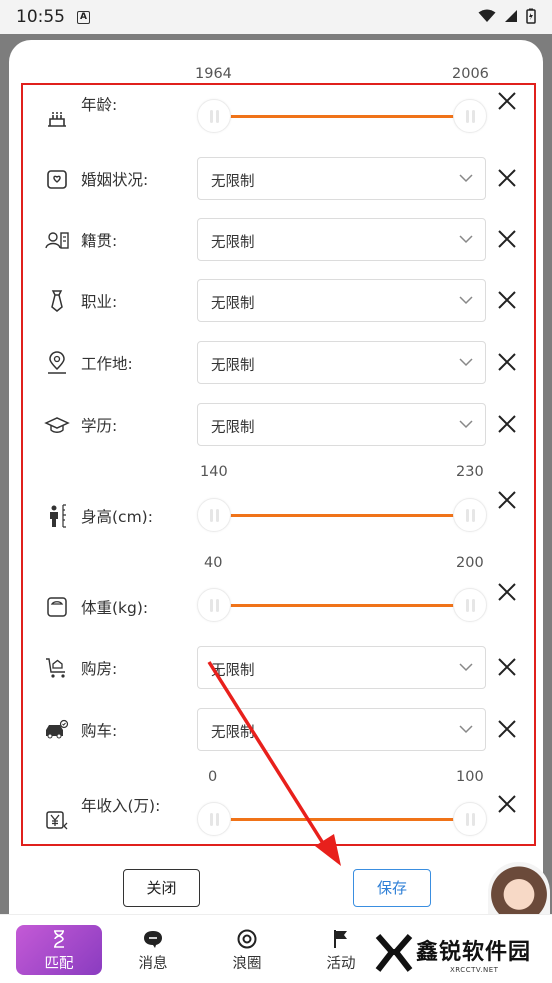 The image size is (552, 983). I want to click on income-range-slider, so click(342, 821).